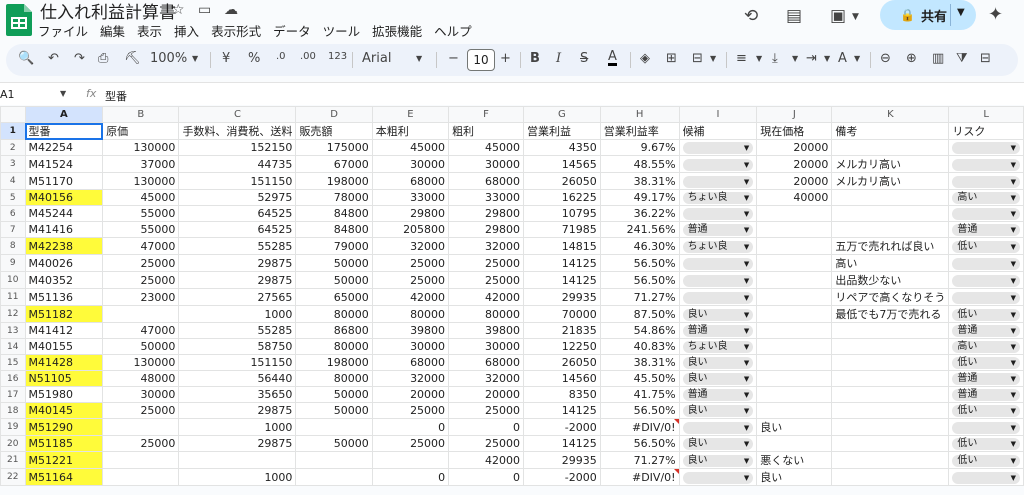 The height and width of the screenshot is (495, 1024). Describe the element at coordinates (639, 213) in the screenshot. I see `cell: 36.22%` at that location.